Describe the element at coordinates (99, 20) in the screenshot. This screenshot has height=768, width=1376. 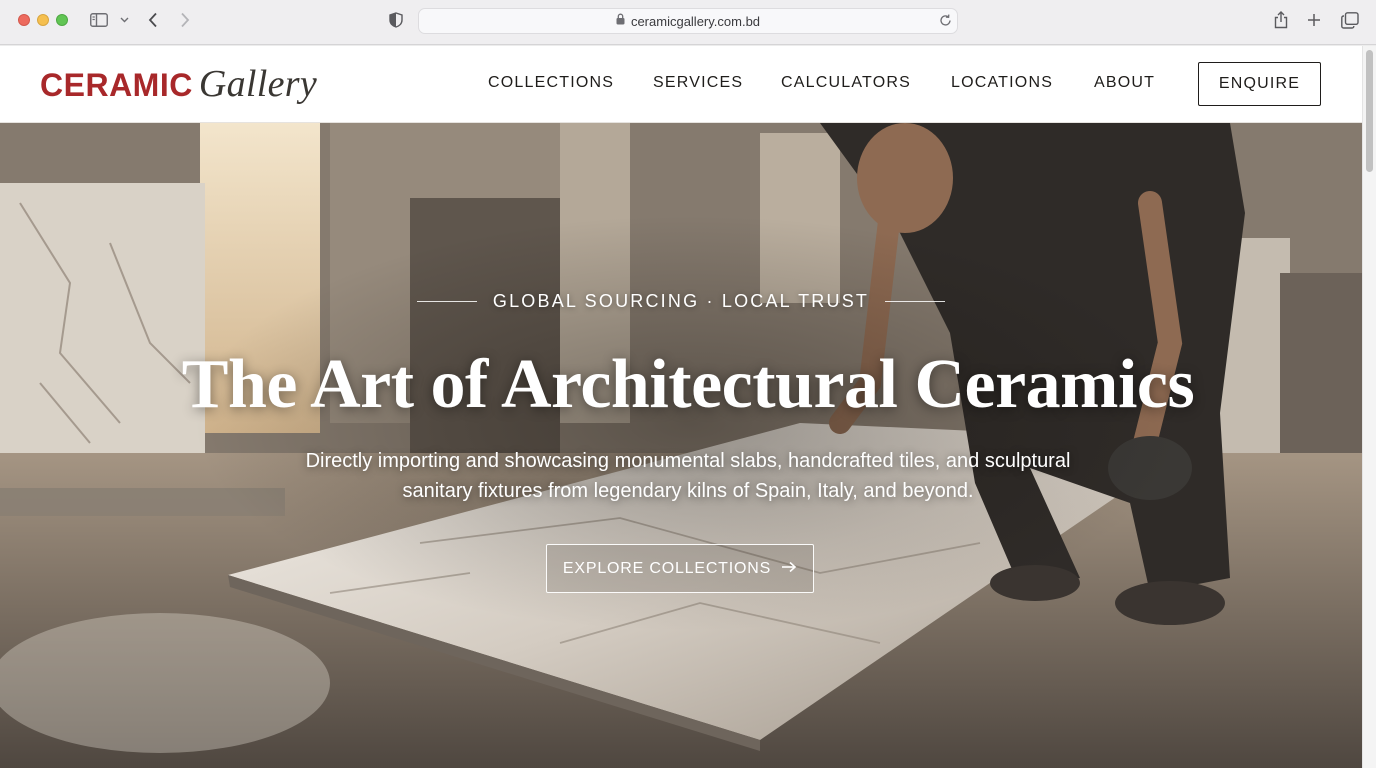
I see `sidebar-icon` at that location.